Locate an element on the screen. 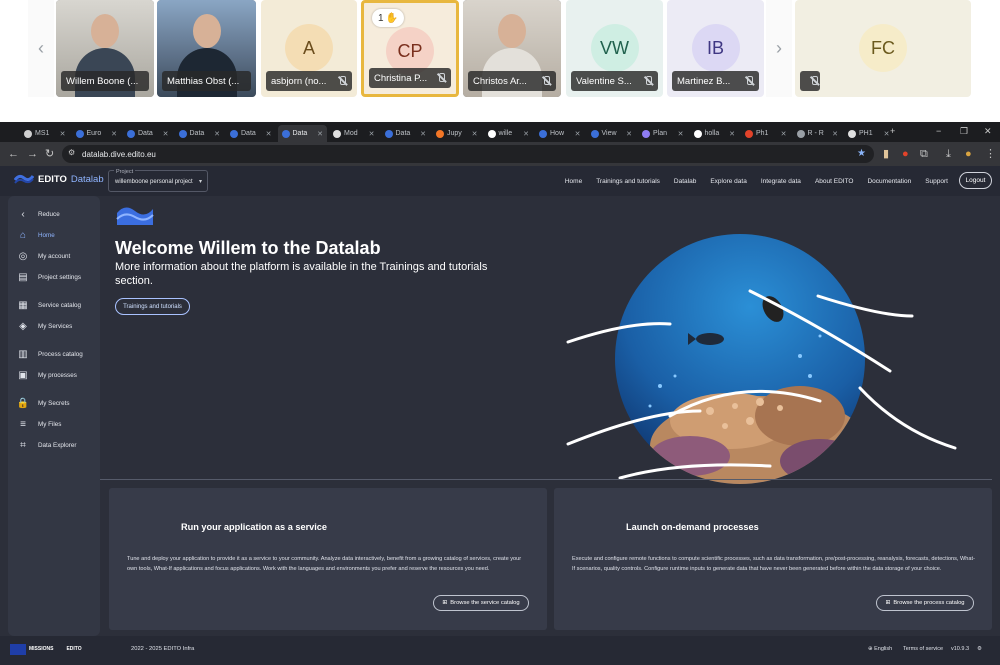 The image size is (1000, 665). nav-link-explore-data: Explore data is located at coordinates (728, 181).